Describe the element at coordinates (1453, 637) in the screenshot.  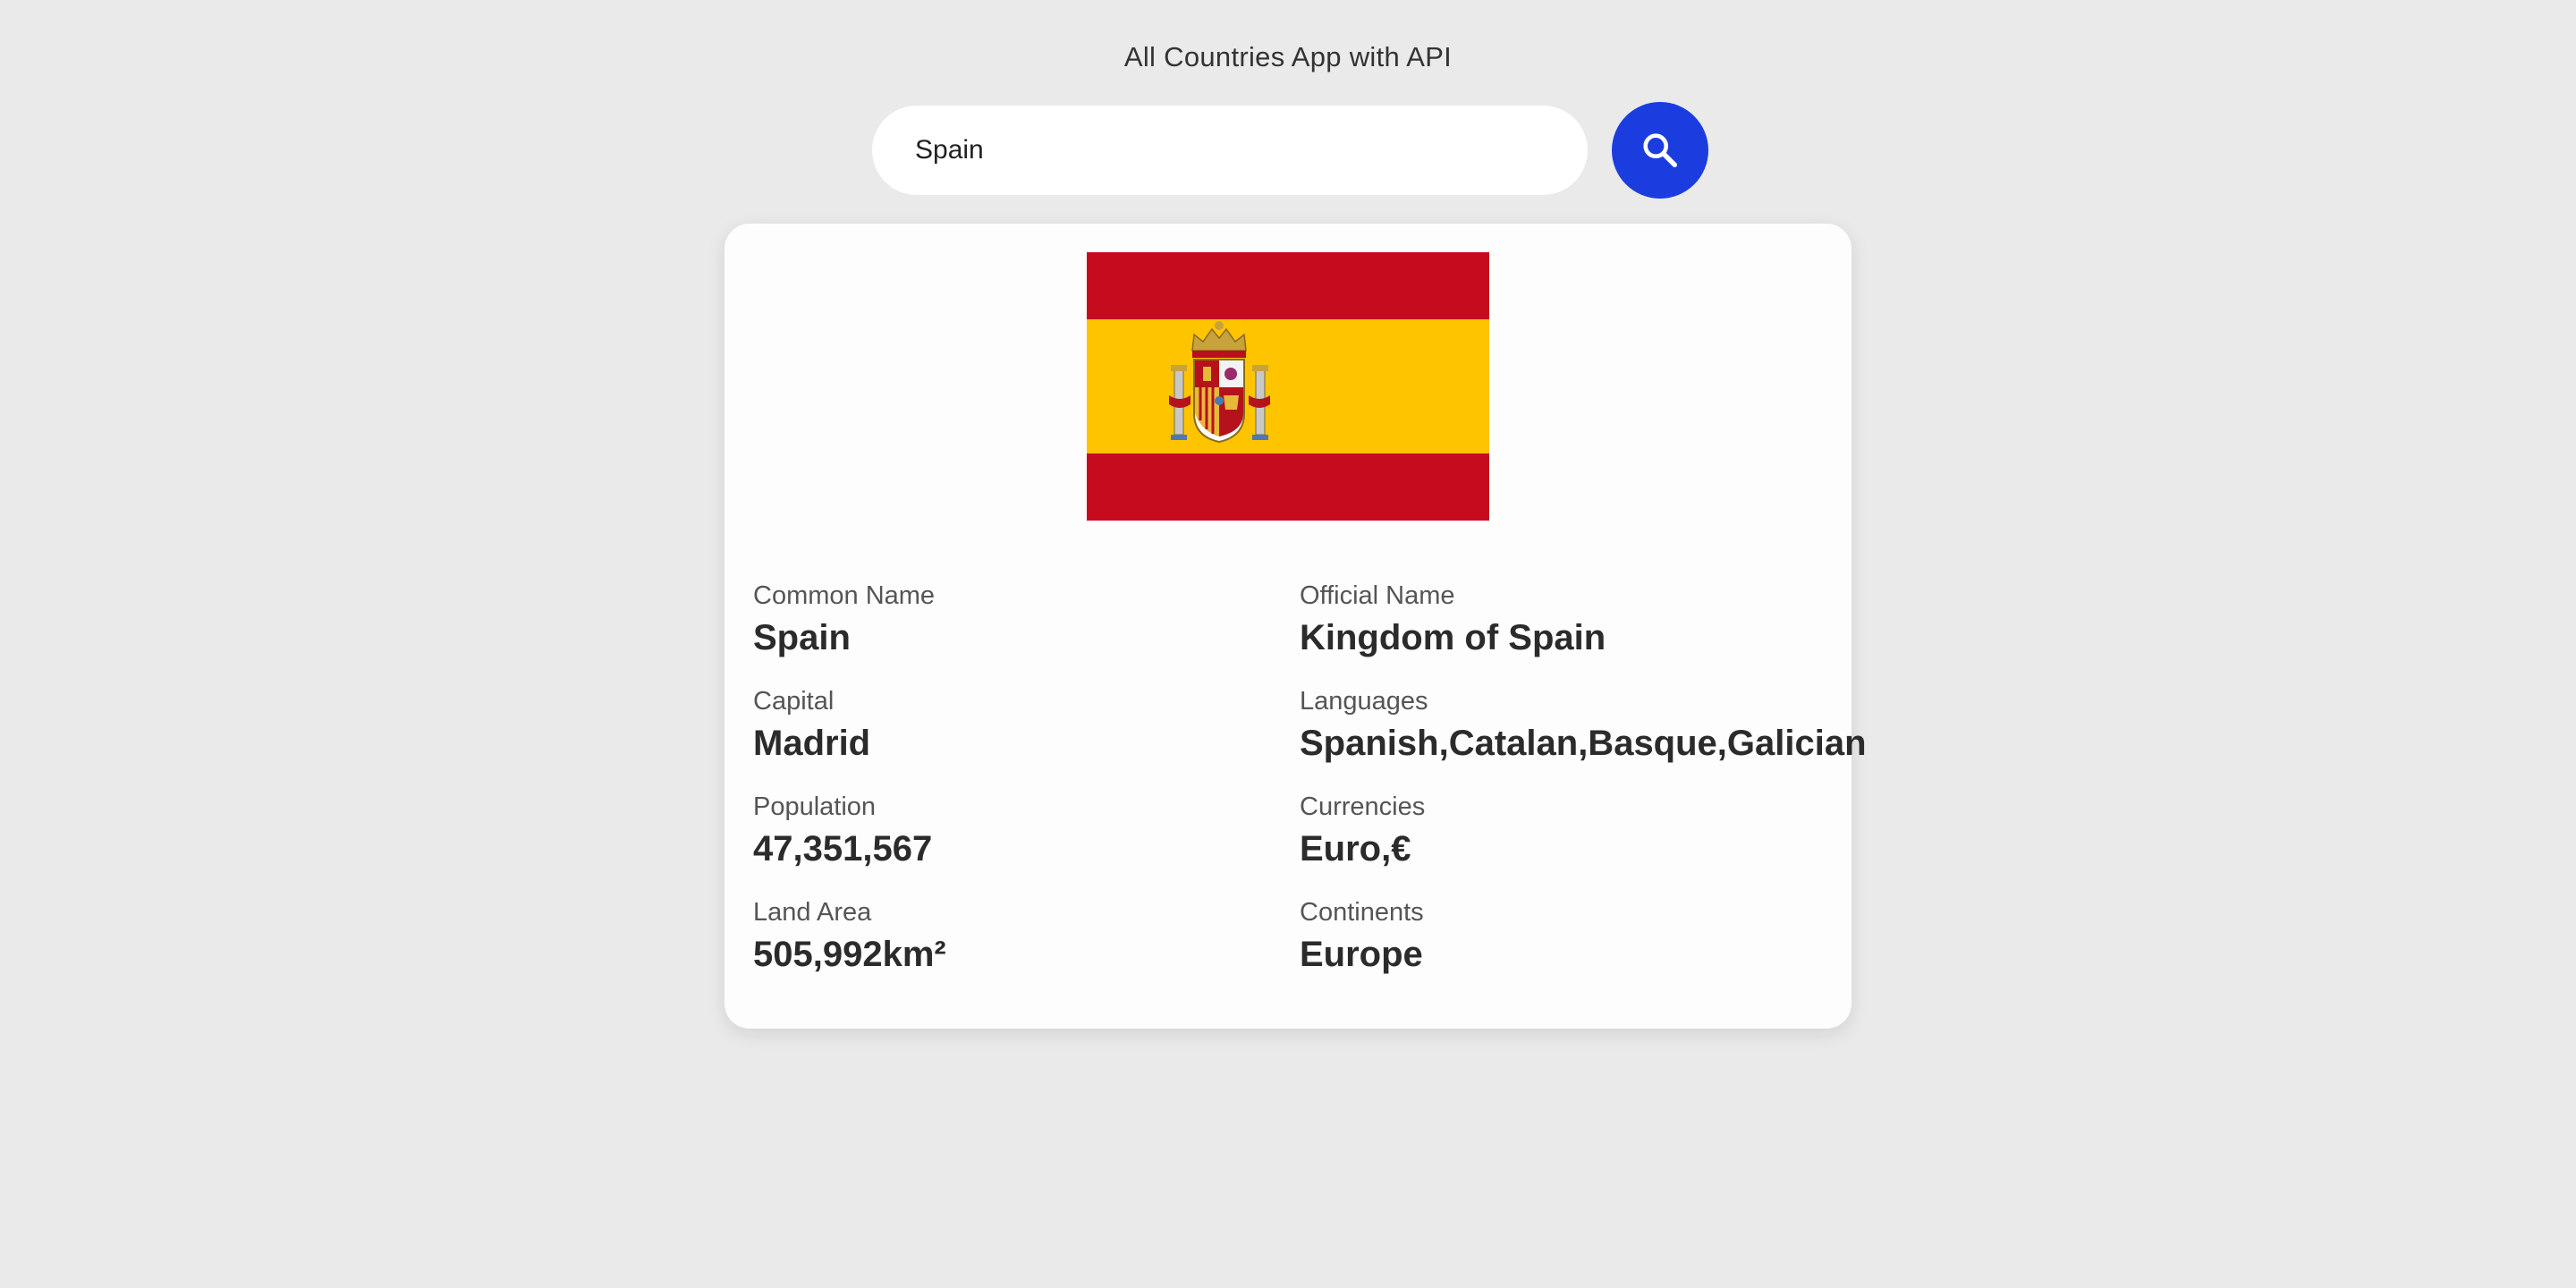
I see `info-value: Kingdom of Spain` at that location.